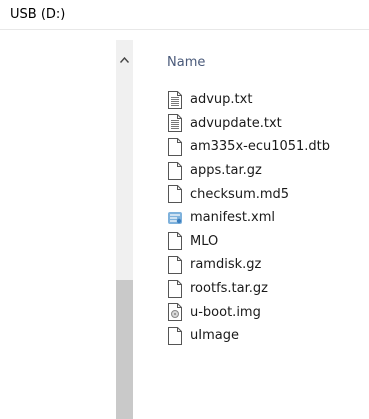 The height and width of the screenshot is (419, 369). What do you see at coordinates (124, 229) in the screenshot?
I see `scrollbar` at bounding box center [124, 229].